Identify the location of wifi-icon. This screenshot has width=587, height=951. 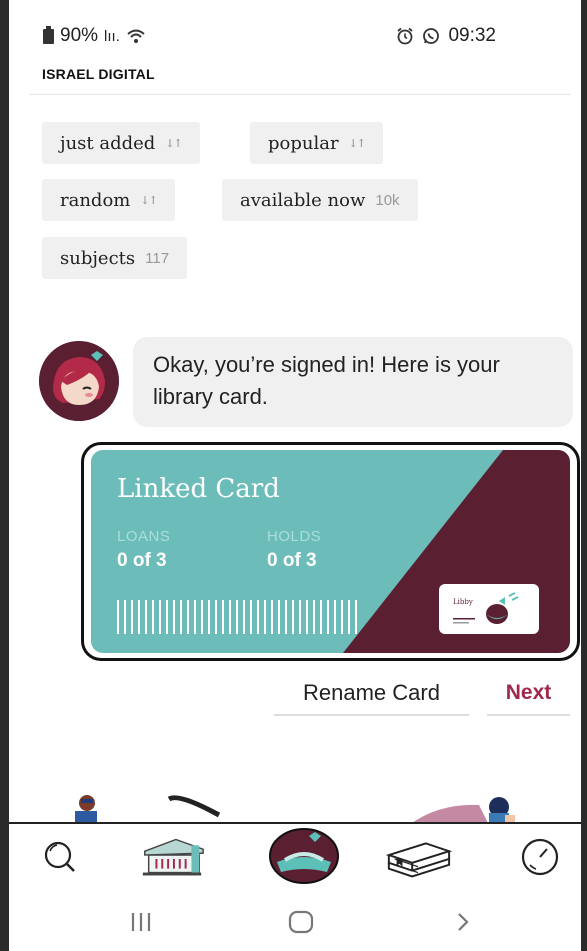
(136, 36).